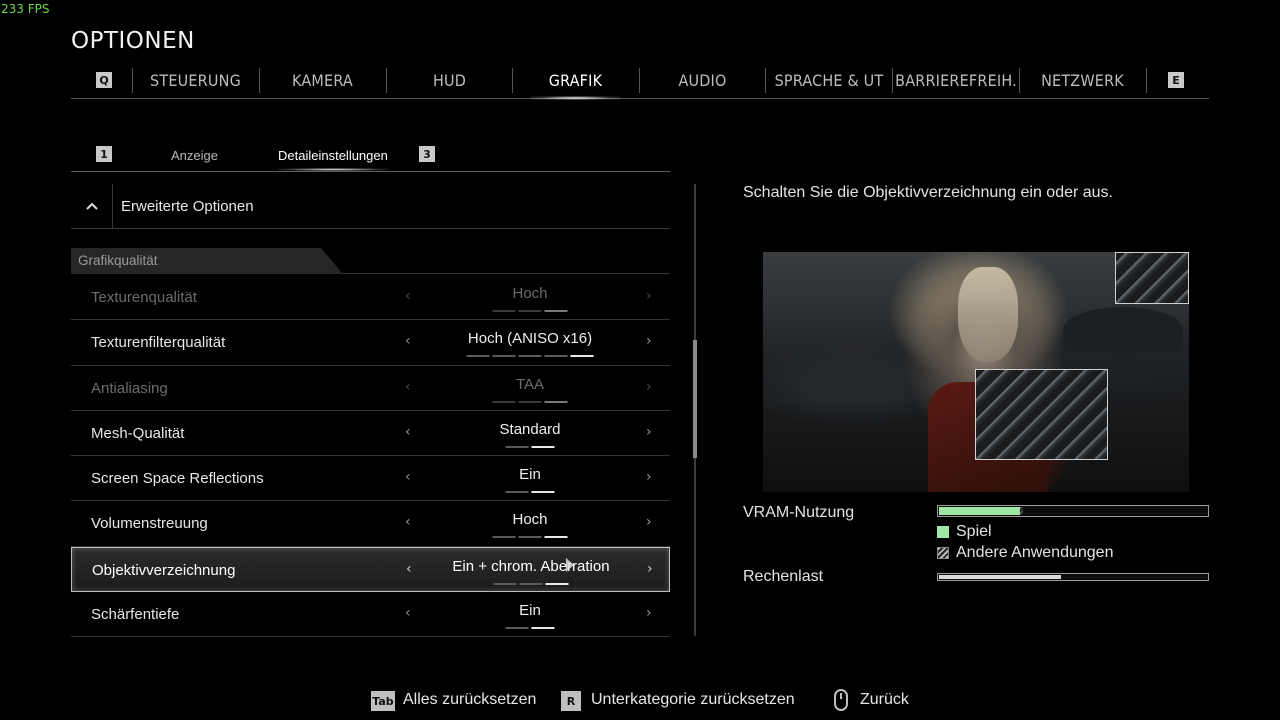 The width and height of the screenshot is (1280, 720). Describe the element at coordinates (1021, 511) in the screenshot. I see `vram-other-fill` at that location.